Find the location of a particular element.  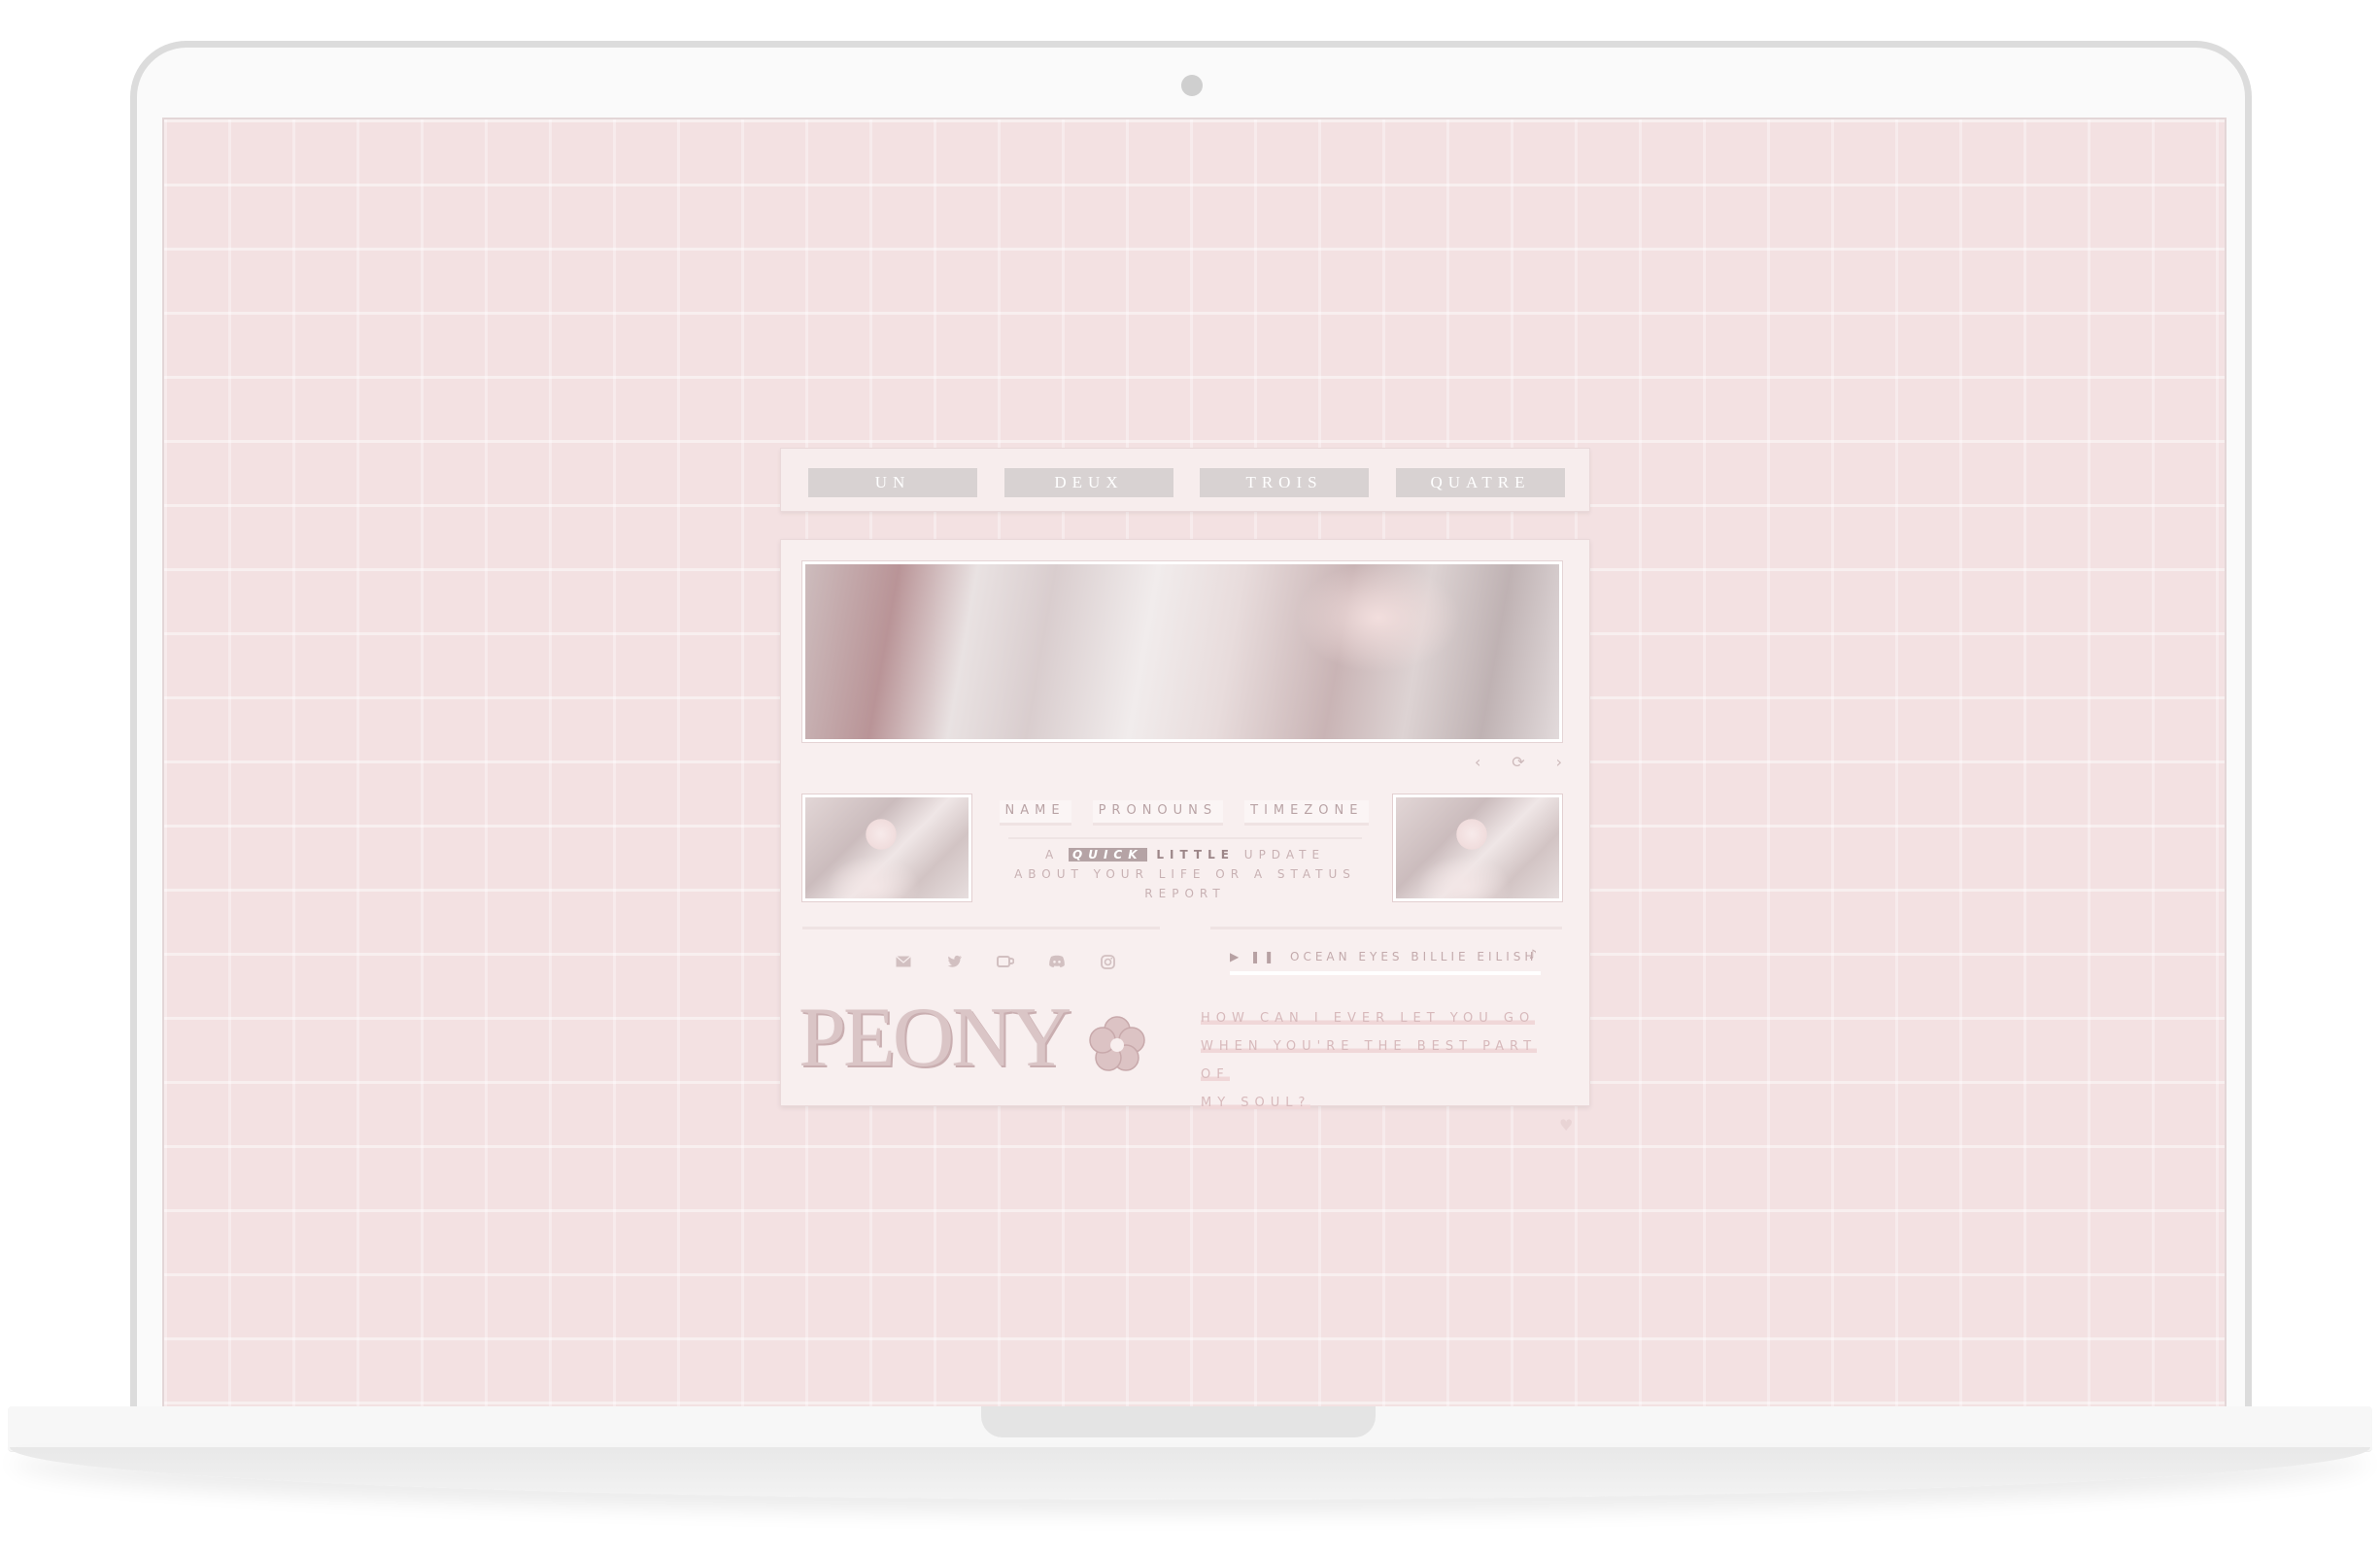

info-row: NAME PRONOUNS TIMEZONE is located at coordinates (1184, 813).